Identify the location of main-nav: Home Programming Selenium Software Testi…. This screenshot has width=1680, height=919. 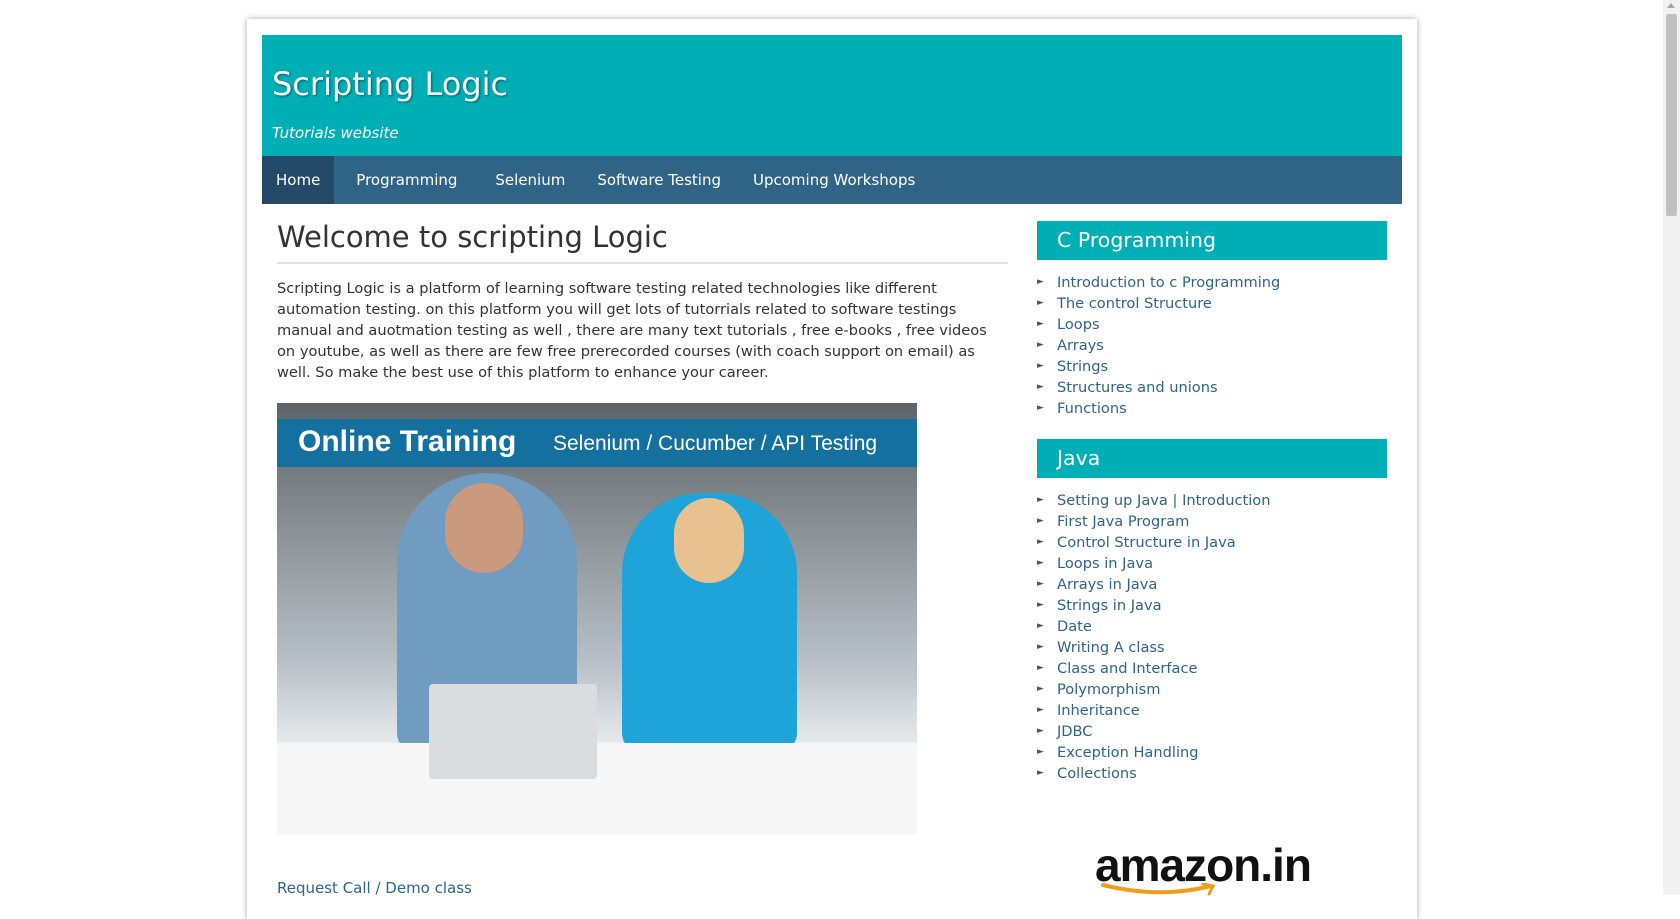
(832, 180).